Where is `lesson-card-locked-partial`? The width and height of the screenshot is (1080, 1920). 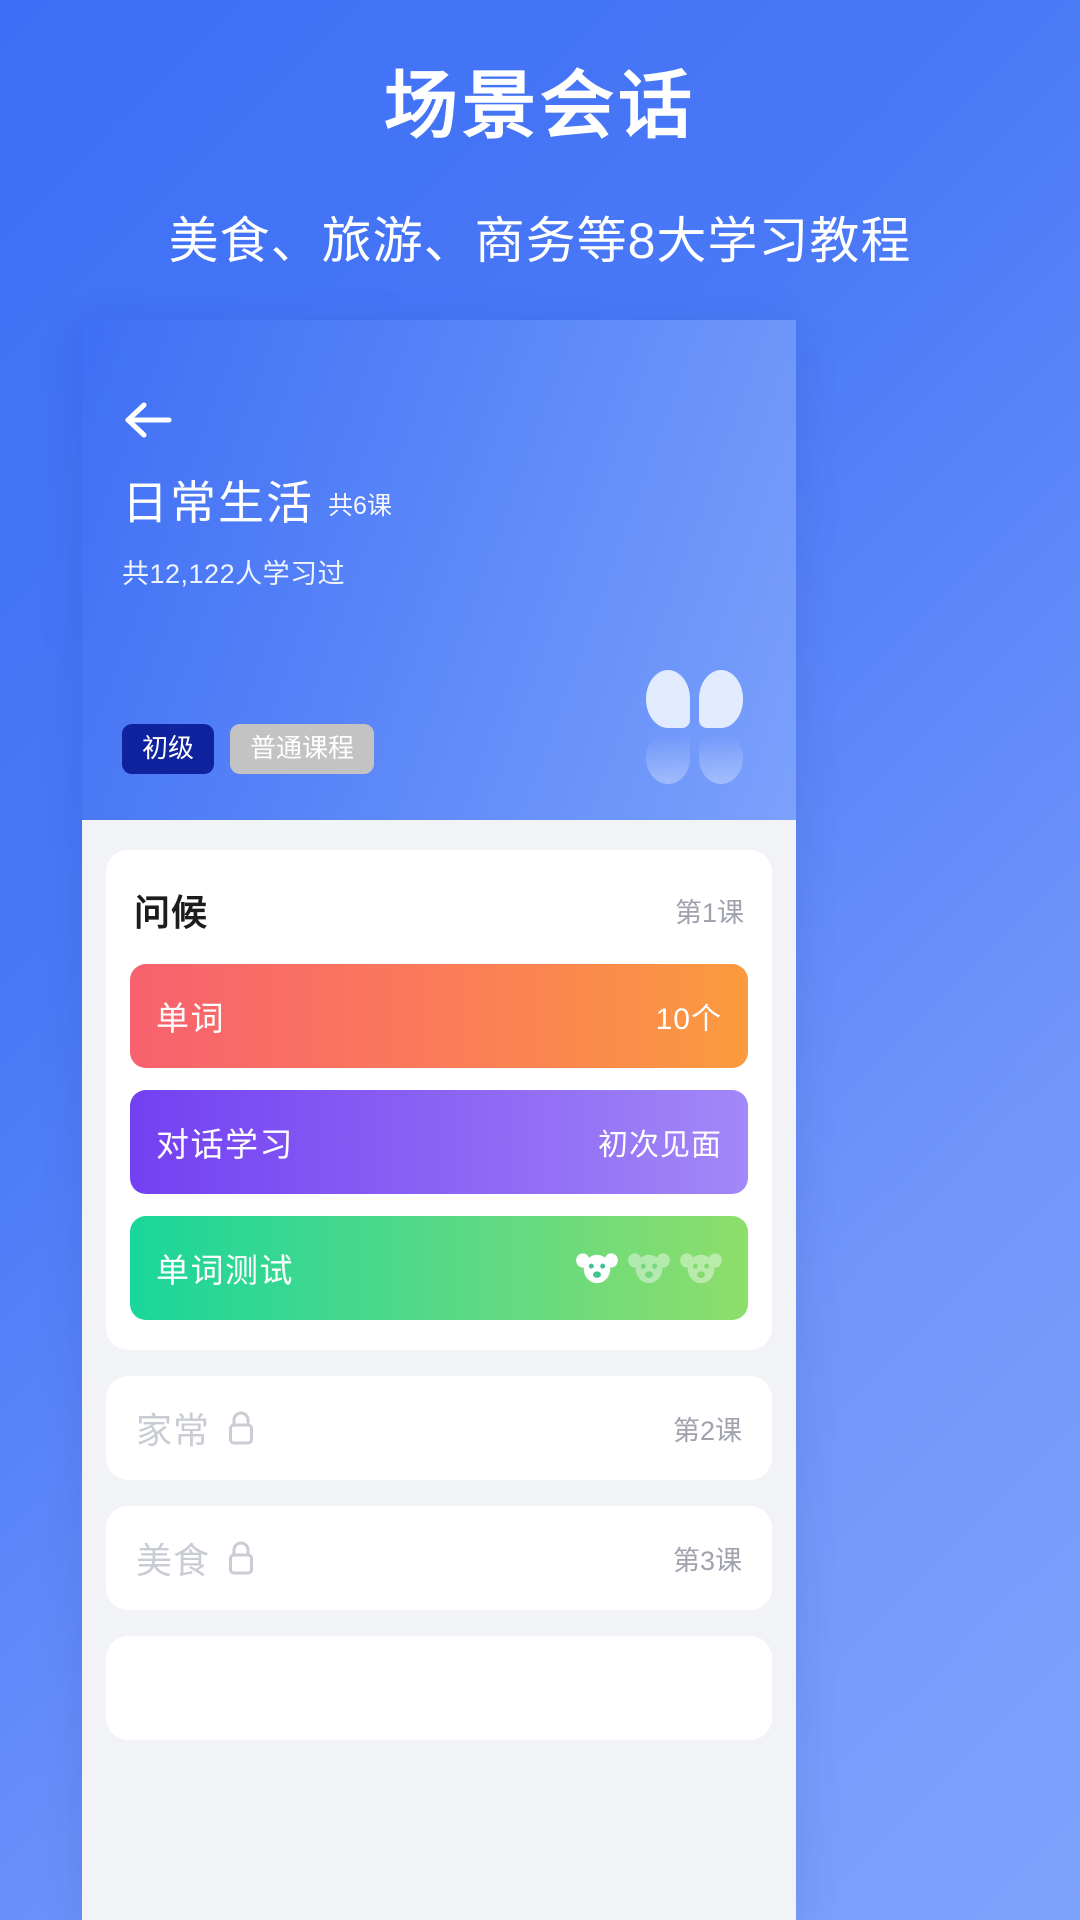
lesson-card-locked-partial is located at coordinates (439, 1688).